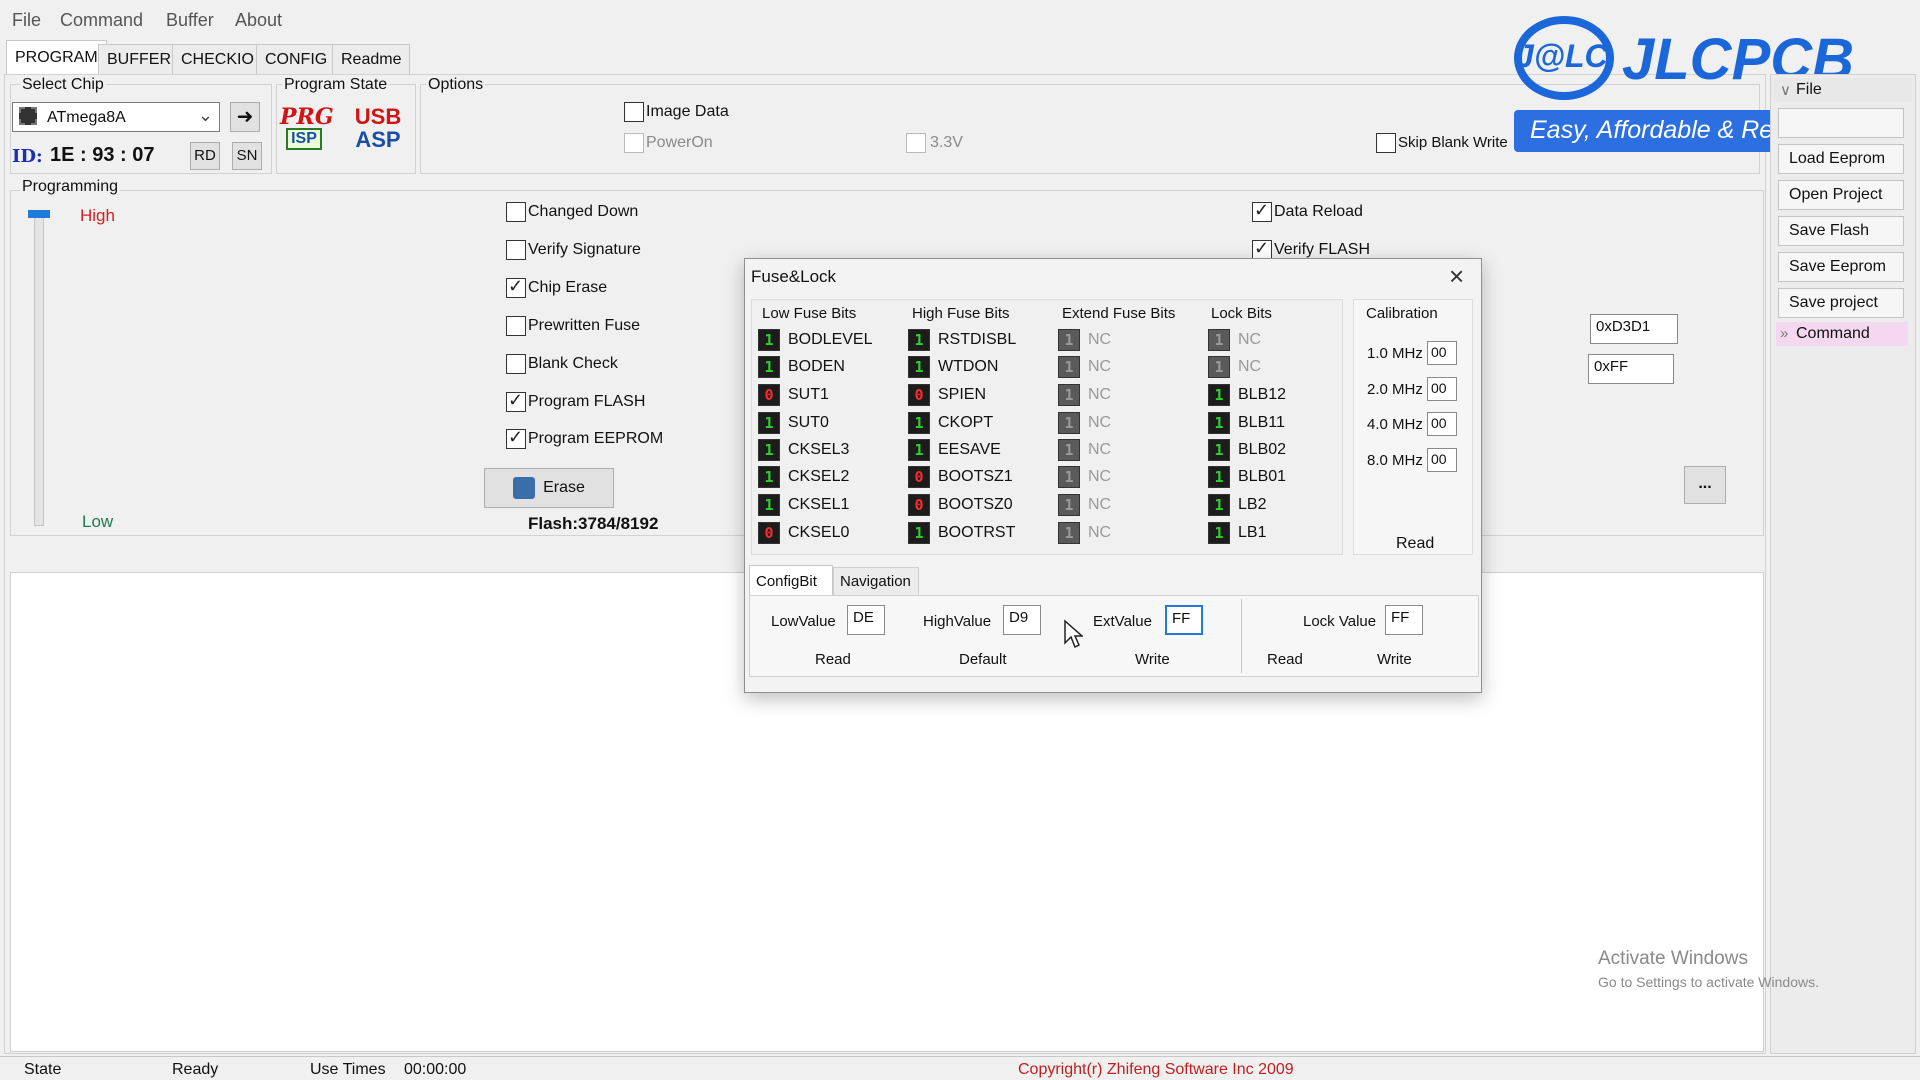 This screenshot has width=1920, height=1080. Describe the element at coordinates (26, 20) in the screenshot. I see `menu-file: File` at that location.